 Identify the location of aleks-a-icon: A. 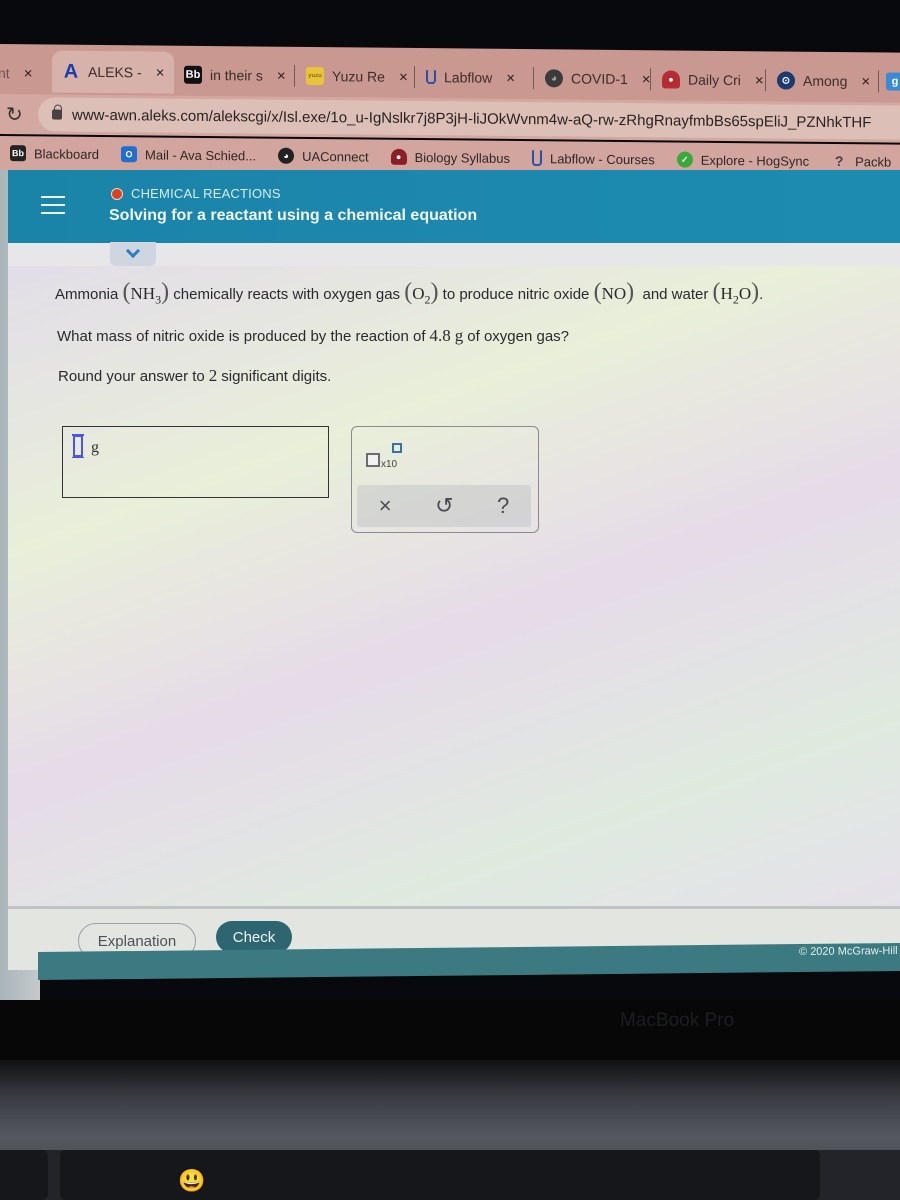
(71, 71).